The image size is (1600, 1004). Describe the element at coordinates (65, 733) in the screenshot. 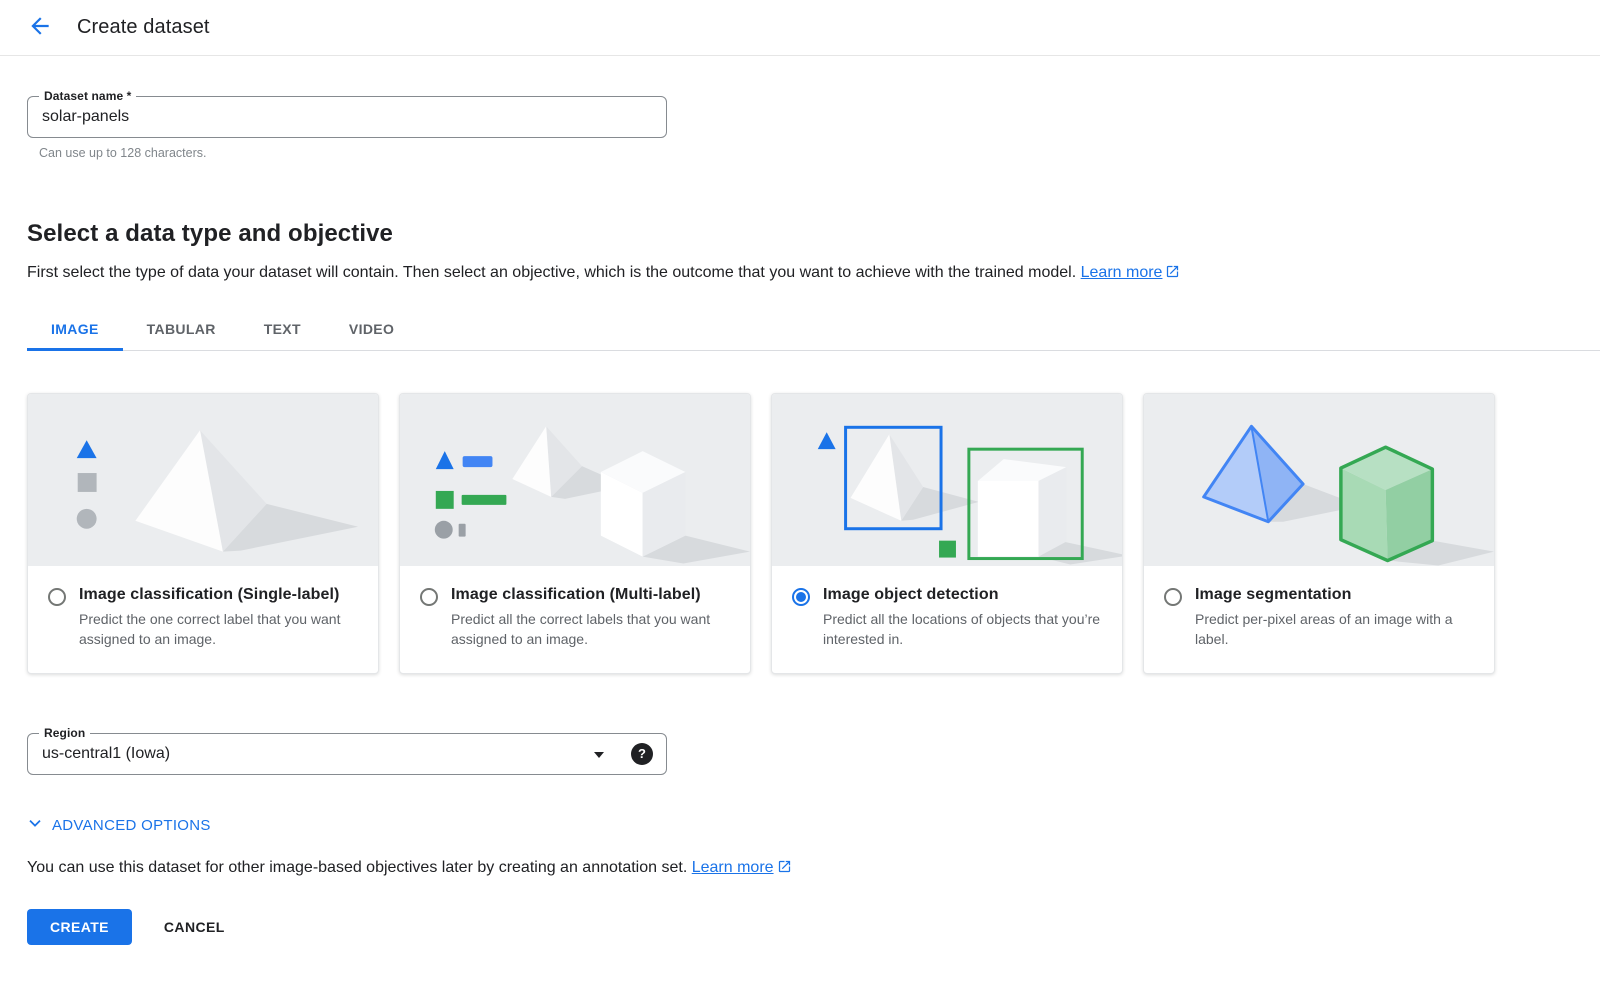

I see `region-label: Region` at that location.